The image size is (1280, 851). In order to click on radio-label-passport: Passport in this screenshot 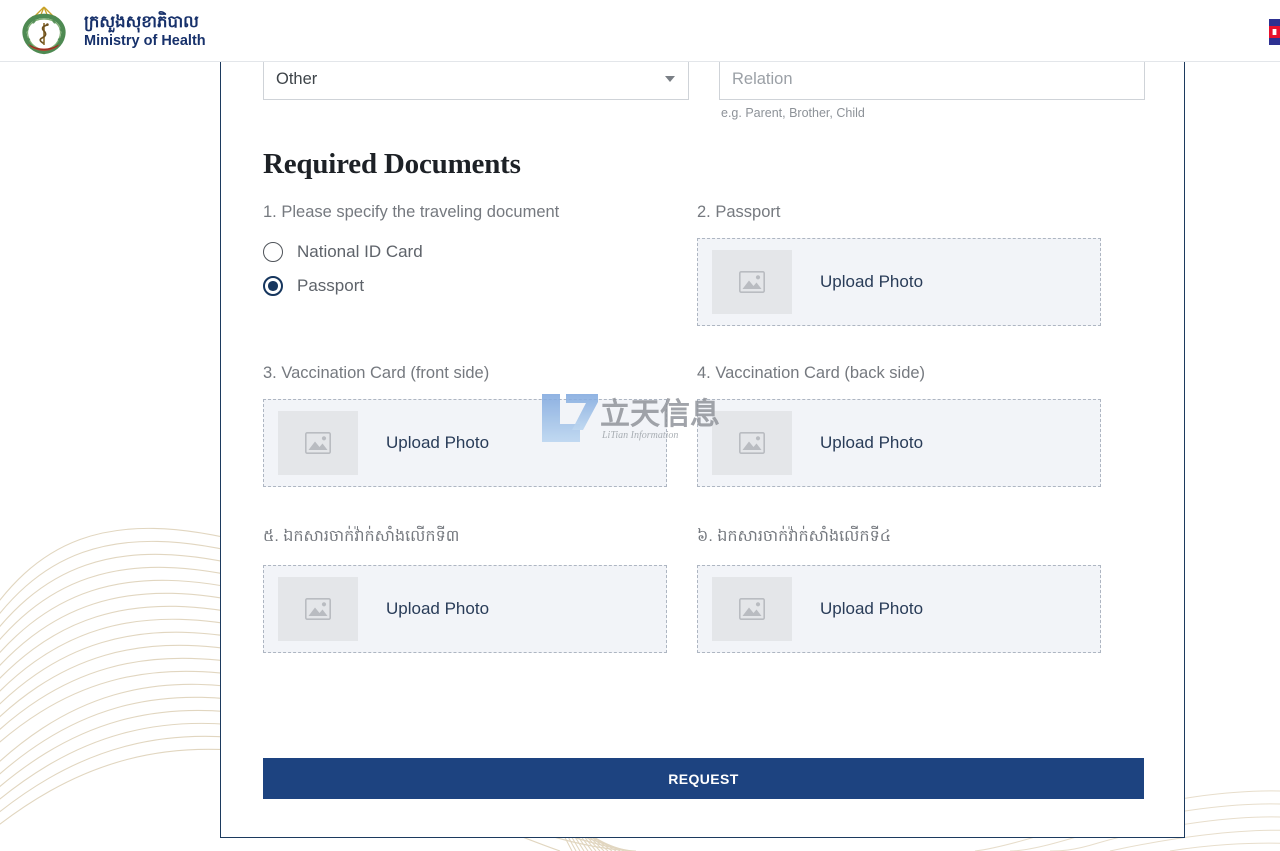, I will do `click(331, 285)`.